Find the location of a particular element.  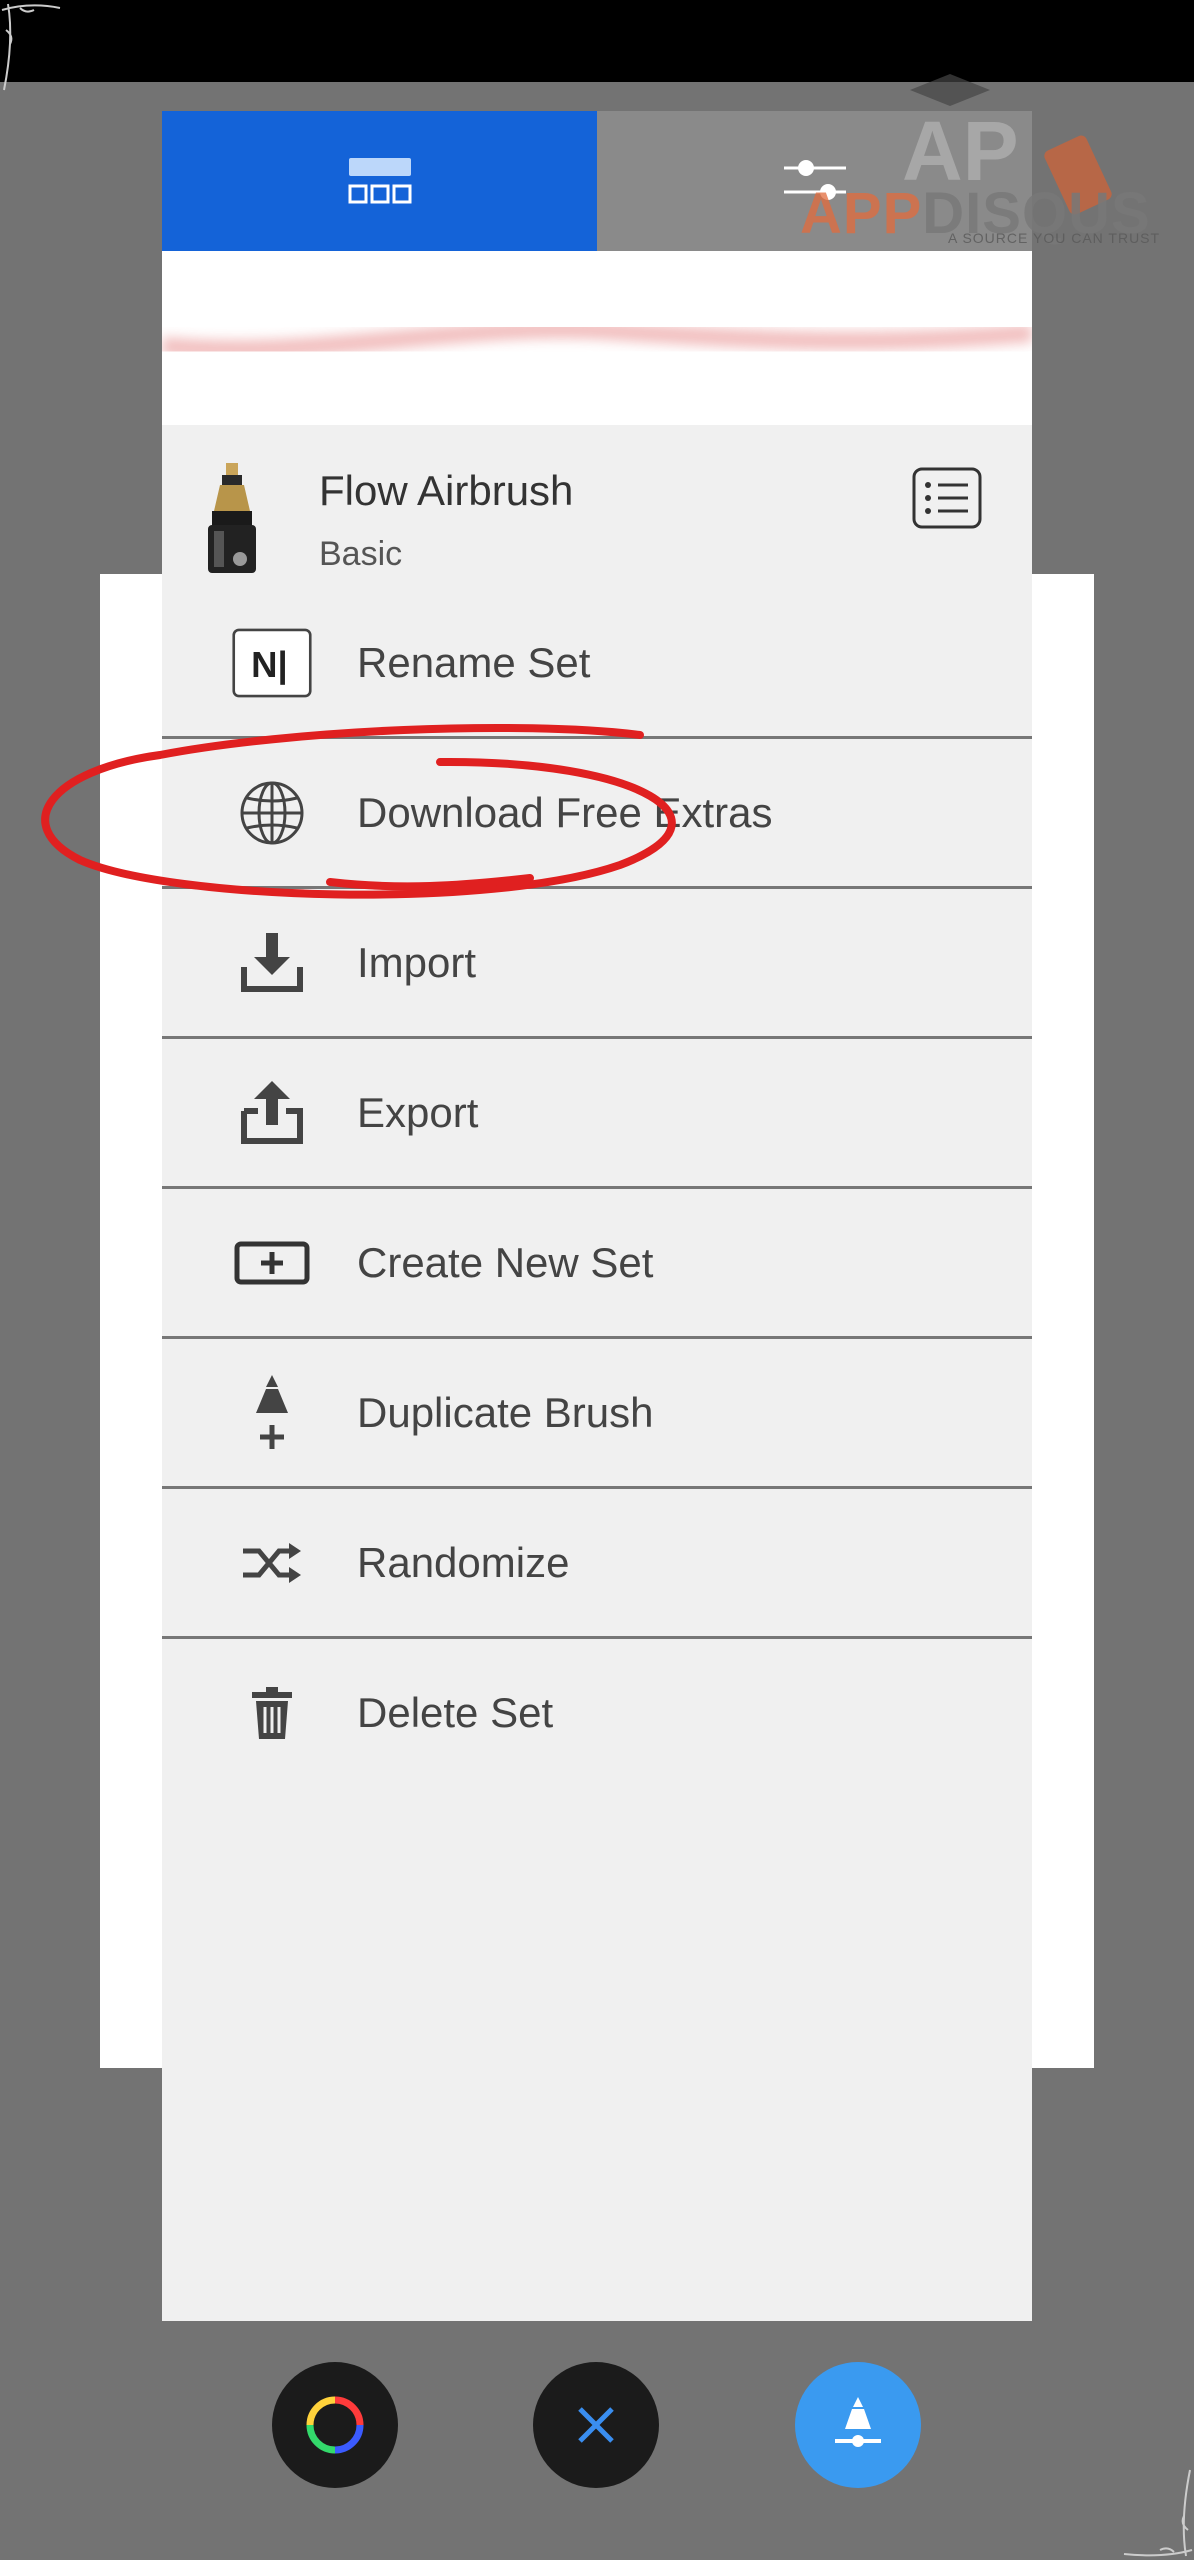

menu-item-download-free-extras: Download Free Extras is located at coordinates (597, 814).